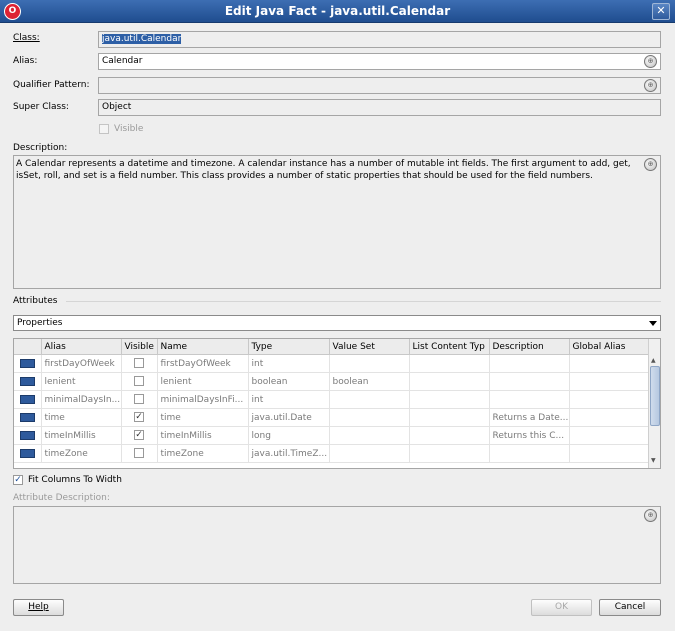  Describe the element at coordinates (337, 323) in the screenshot. I see `attributes-type-dropdown: Properties` at that location.